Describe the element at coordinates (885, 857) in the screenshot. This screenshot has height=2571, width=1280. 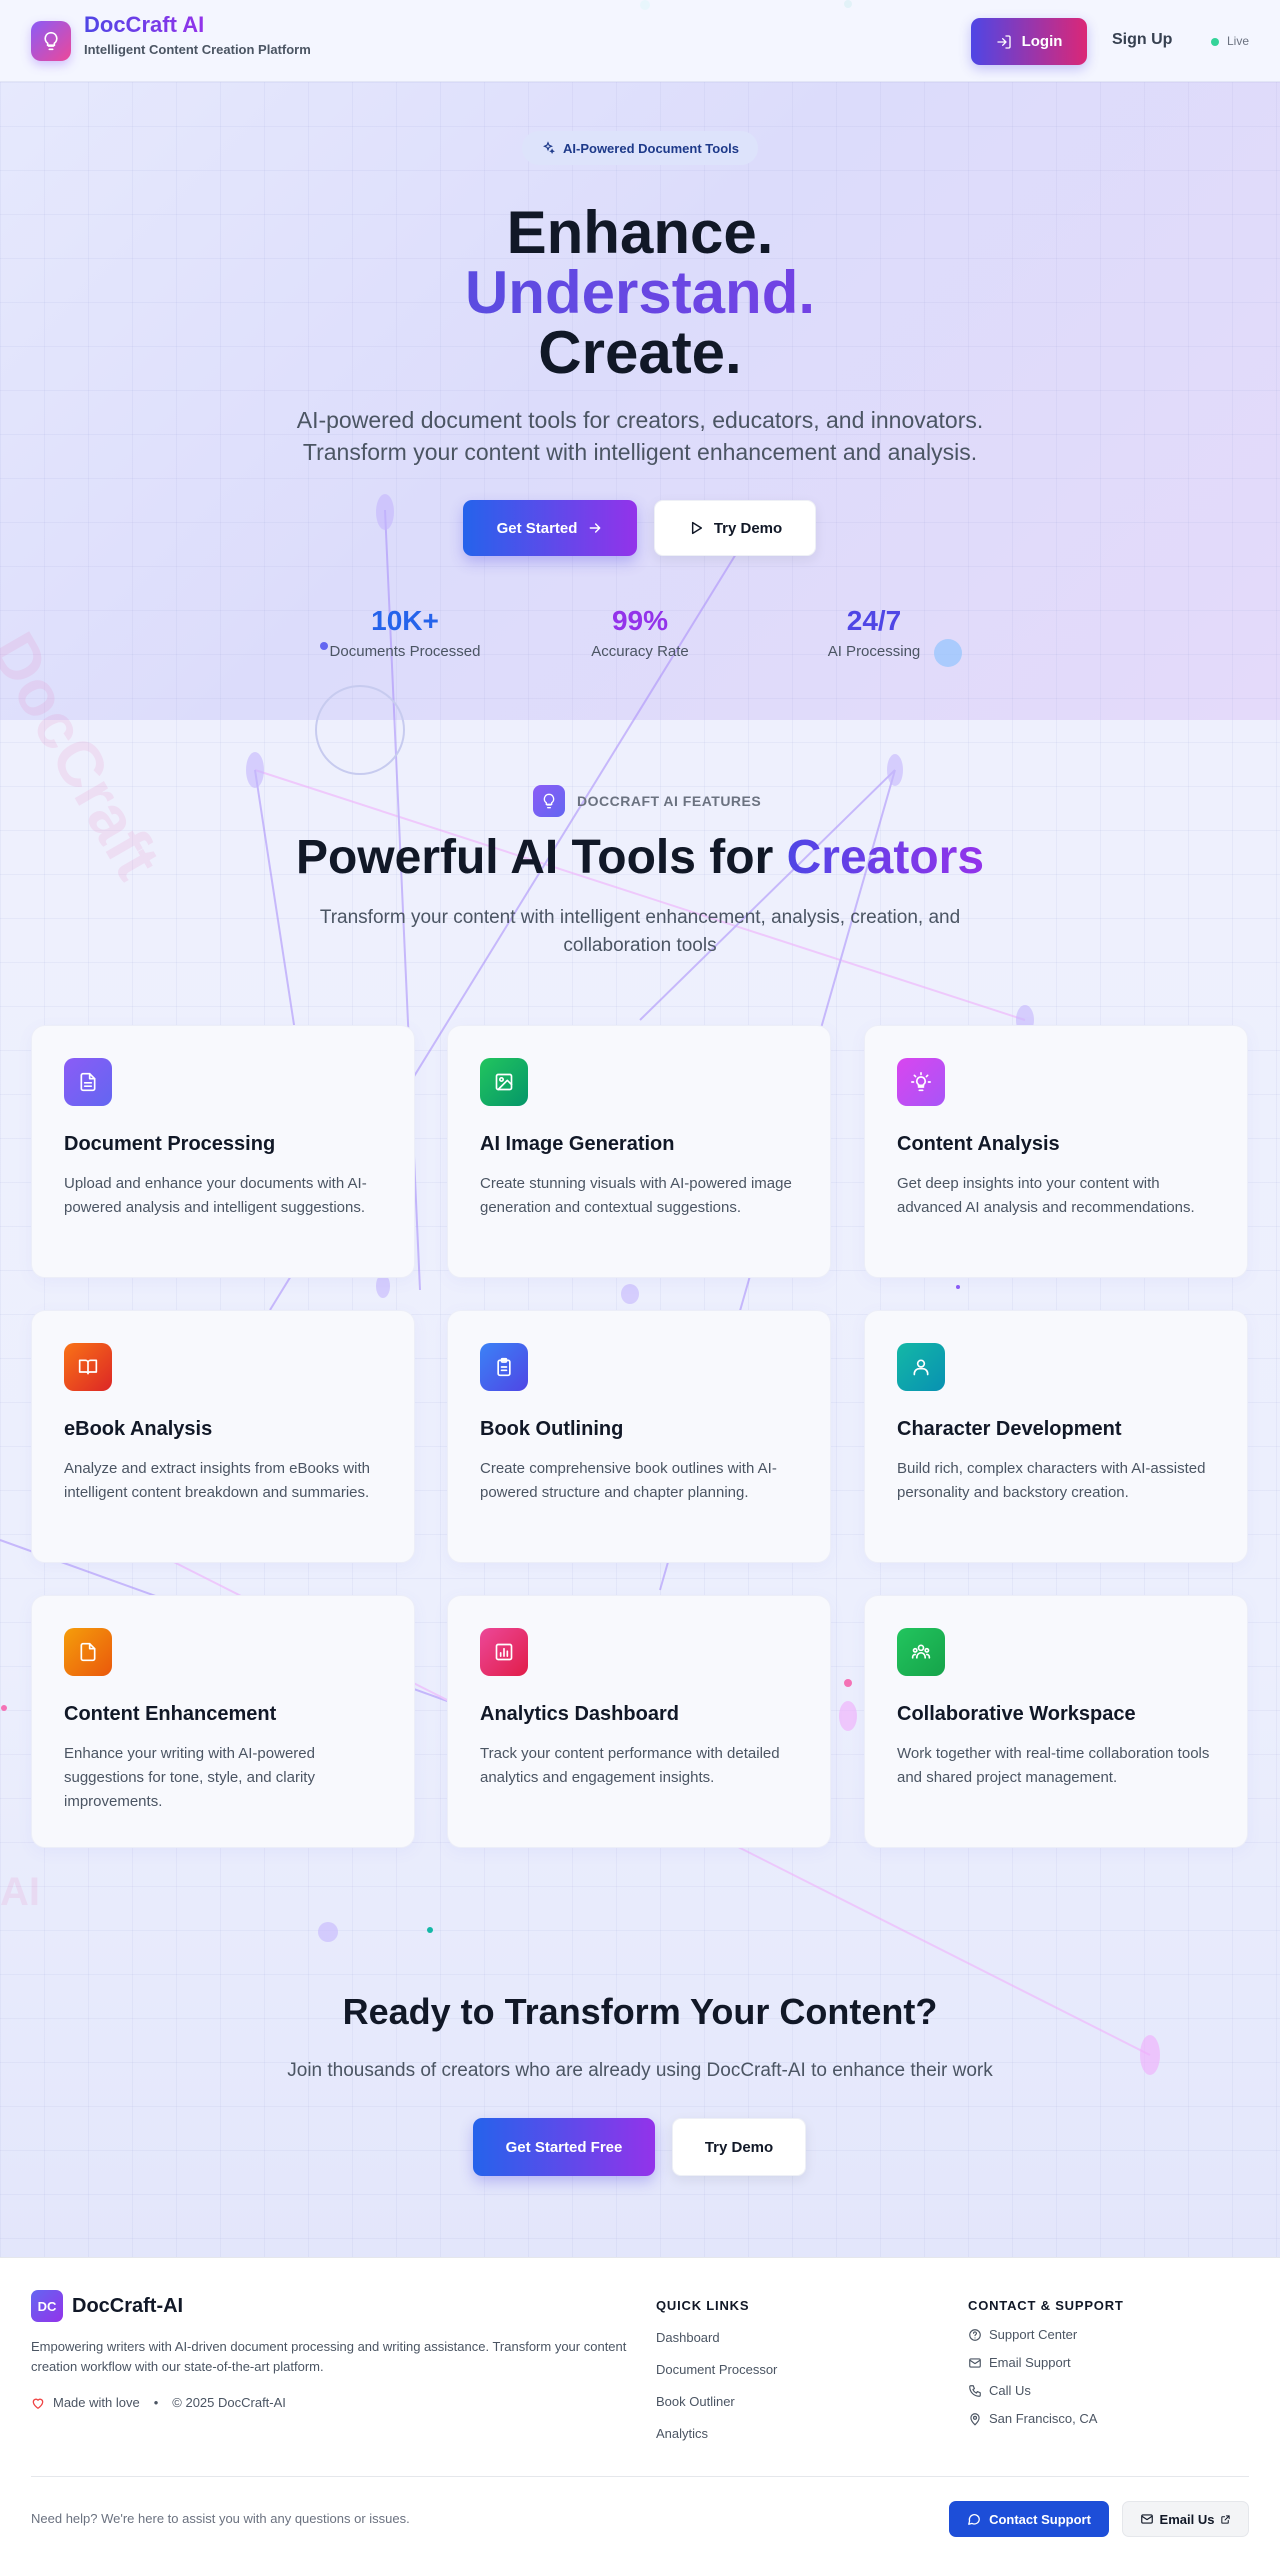
I see `features-title-accent: Creators` at that location.